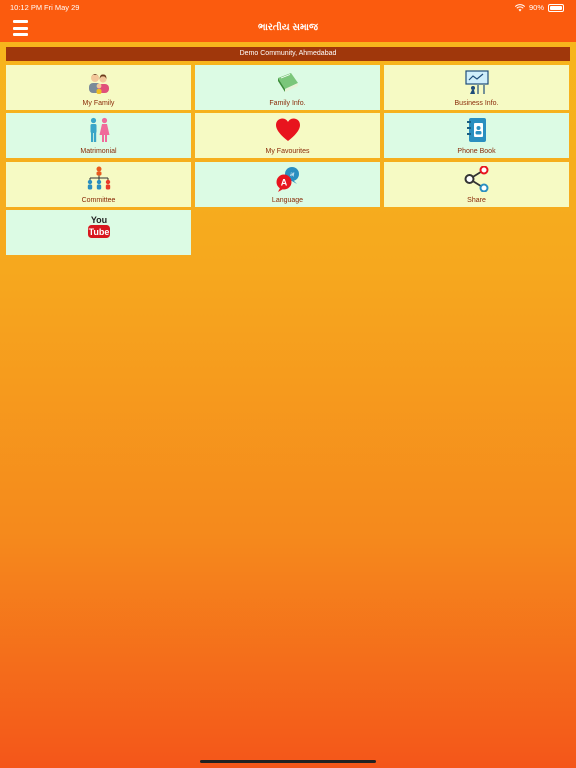 The width and height of the screenshot is (576, 768). What do you see at coordinates (476, 200) in the screenshot?
I see `tile-label: Share` at bounding box center [476, 200].